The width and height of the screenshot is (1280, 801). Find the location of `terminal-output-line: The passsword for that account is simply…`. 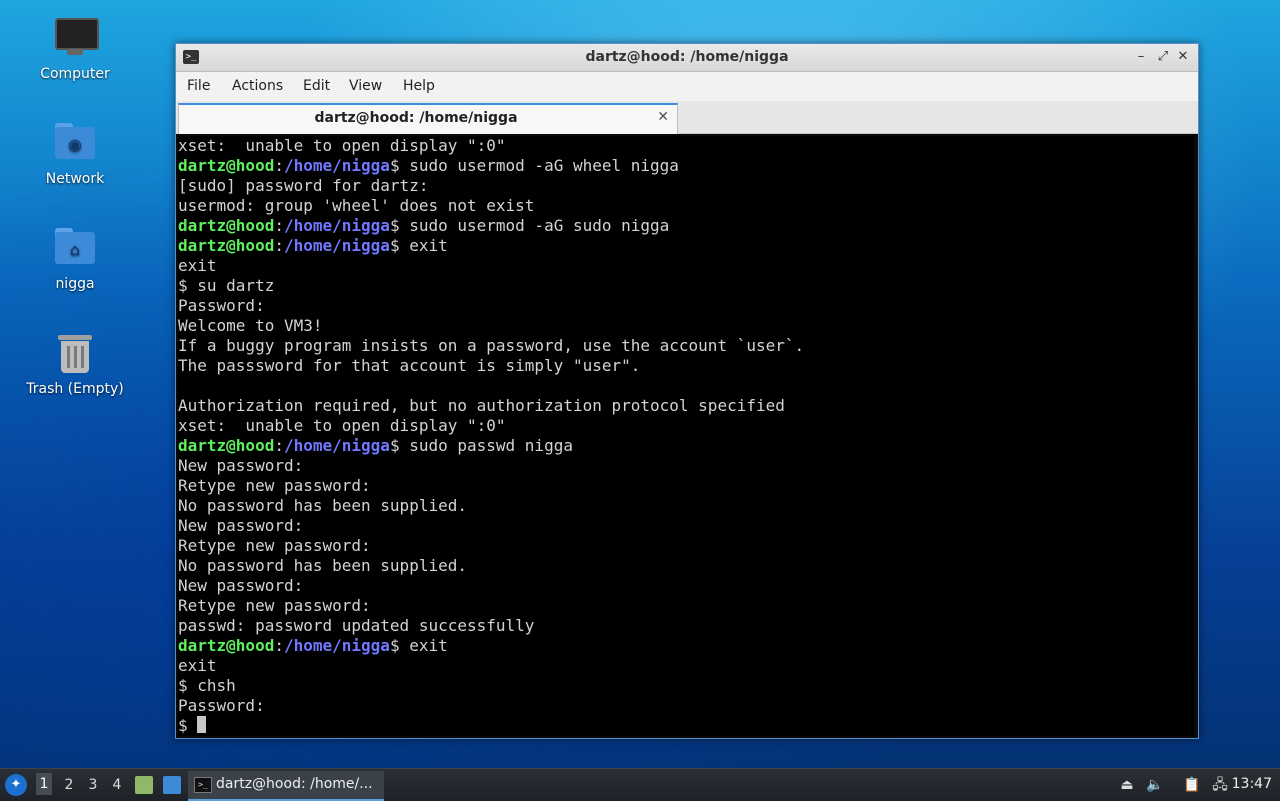

terminal-output-line: The passsword for that account is simply… is located at coordinates (686, 366).